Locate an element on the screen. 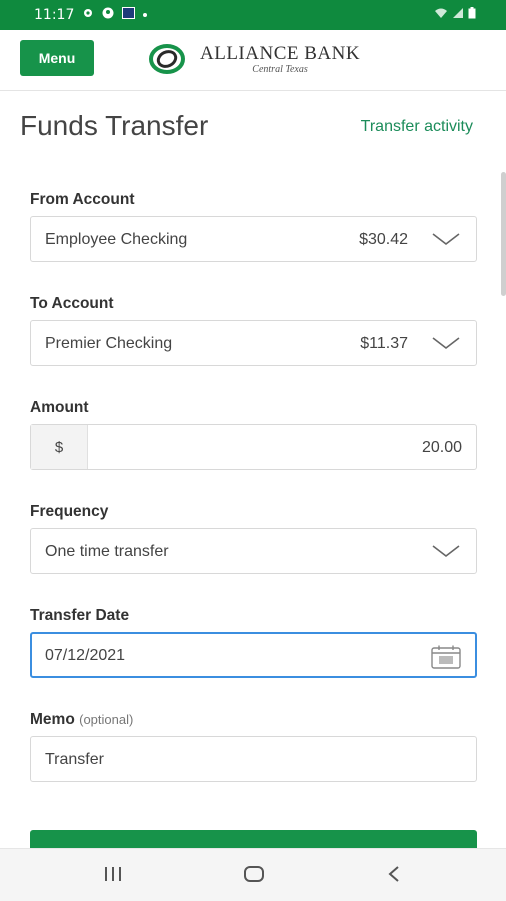 The image size is (506, 901). menu-button: Menu is located at coordinates (57, 58).